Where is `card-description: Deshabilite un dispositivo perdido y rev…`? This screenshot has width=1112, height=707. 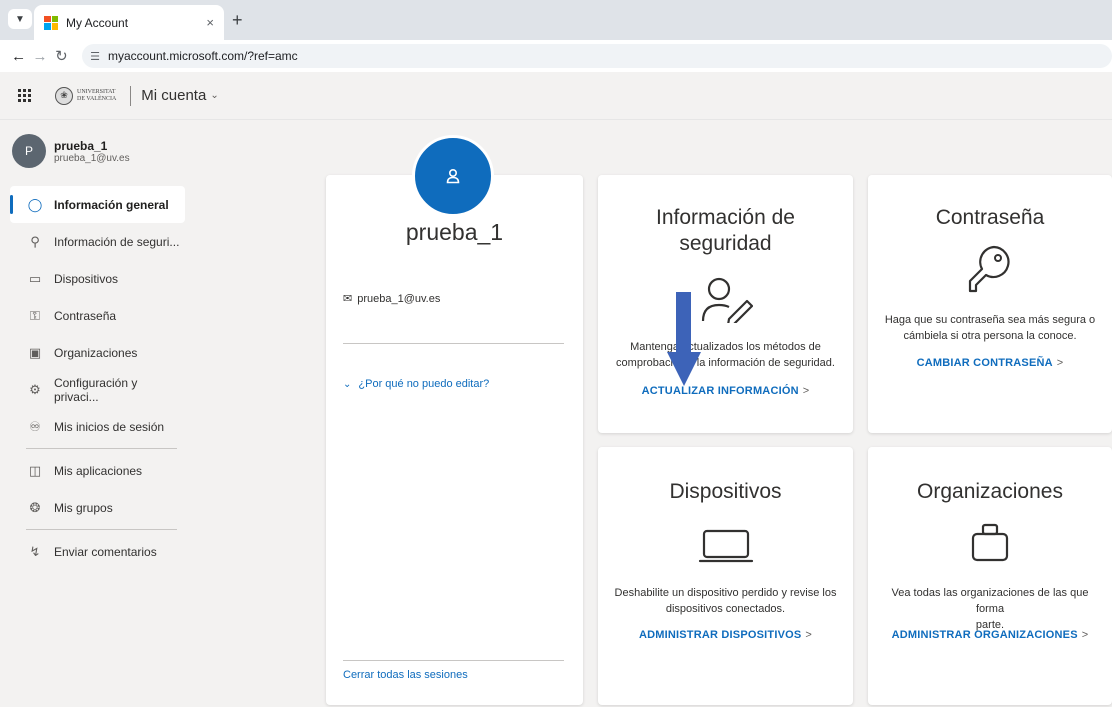 card-description: Deshabilite un dispositivo perdido y rev… is located at coordinates (725, 601).